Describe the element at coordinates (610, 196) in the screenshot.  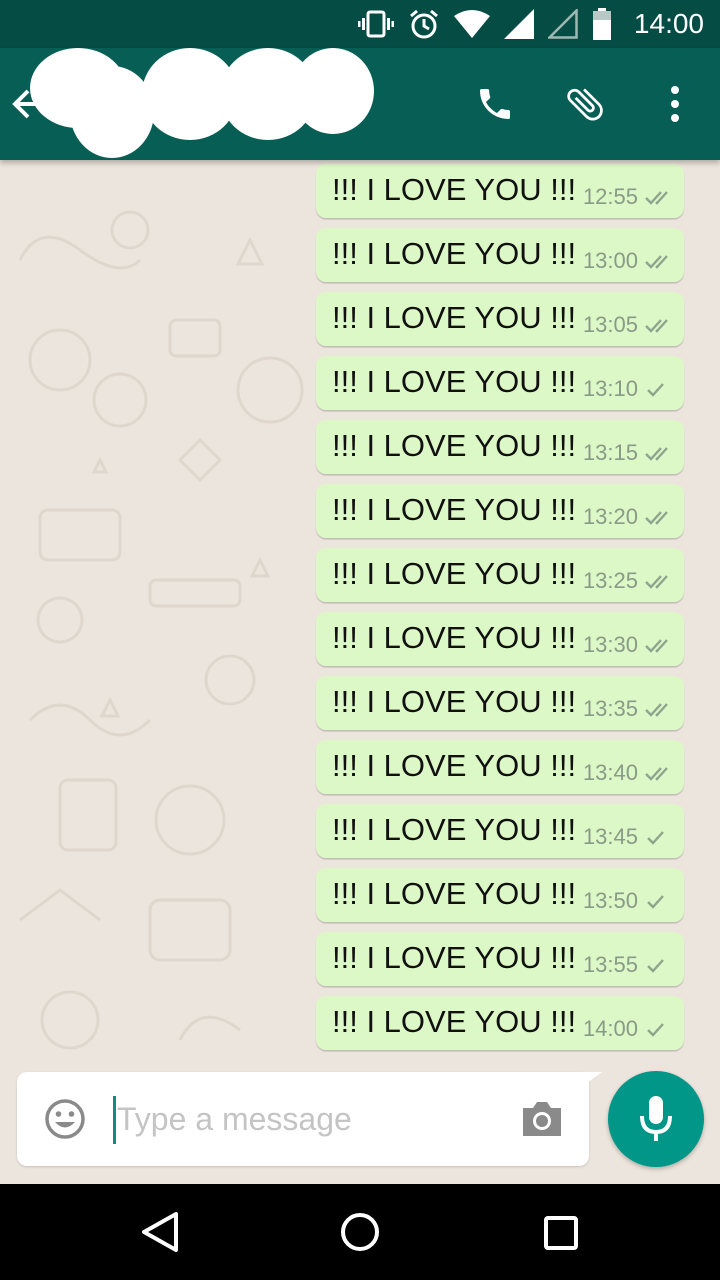
I see `message-time: 12:55` at that location.